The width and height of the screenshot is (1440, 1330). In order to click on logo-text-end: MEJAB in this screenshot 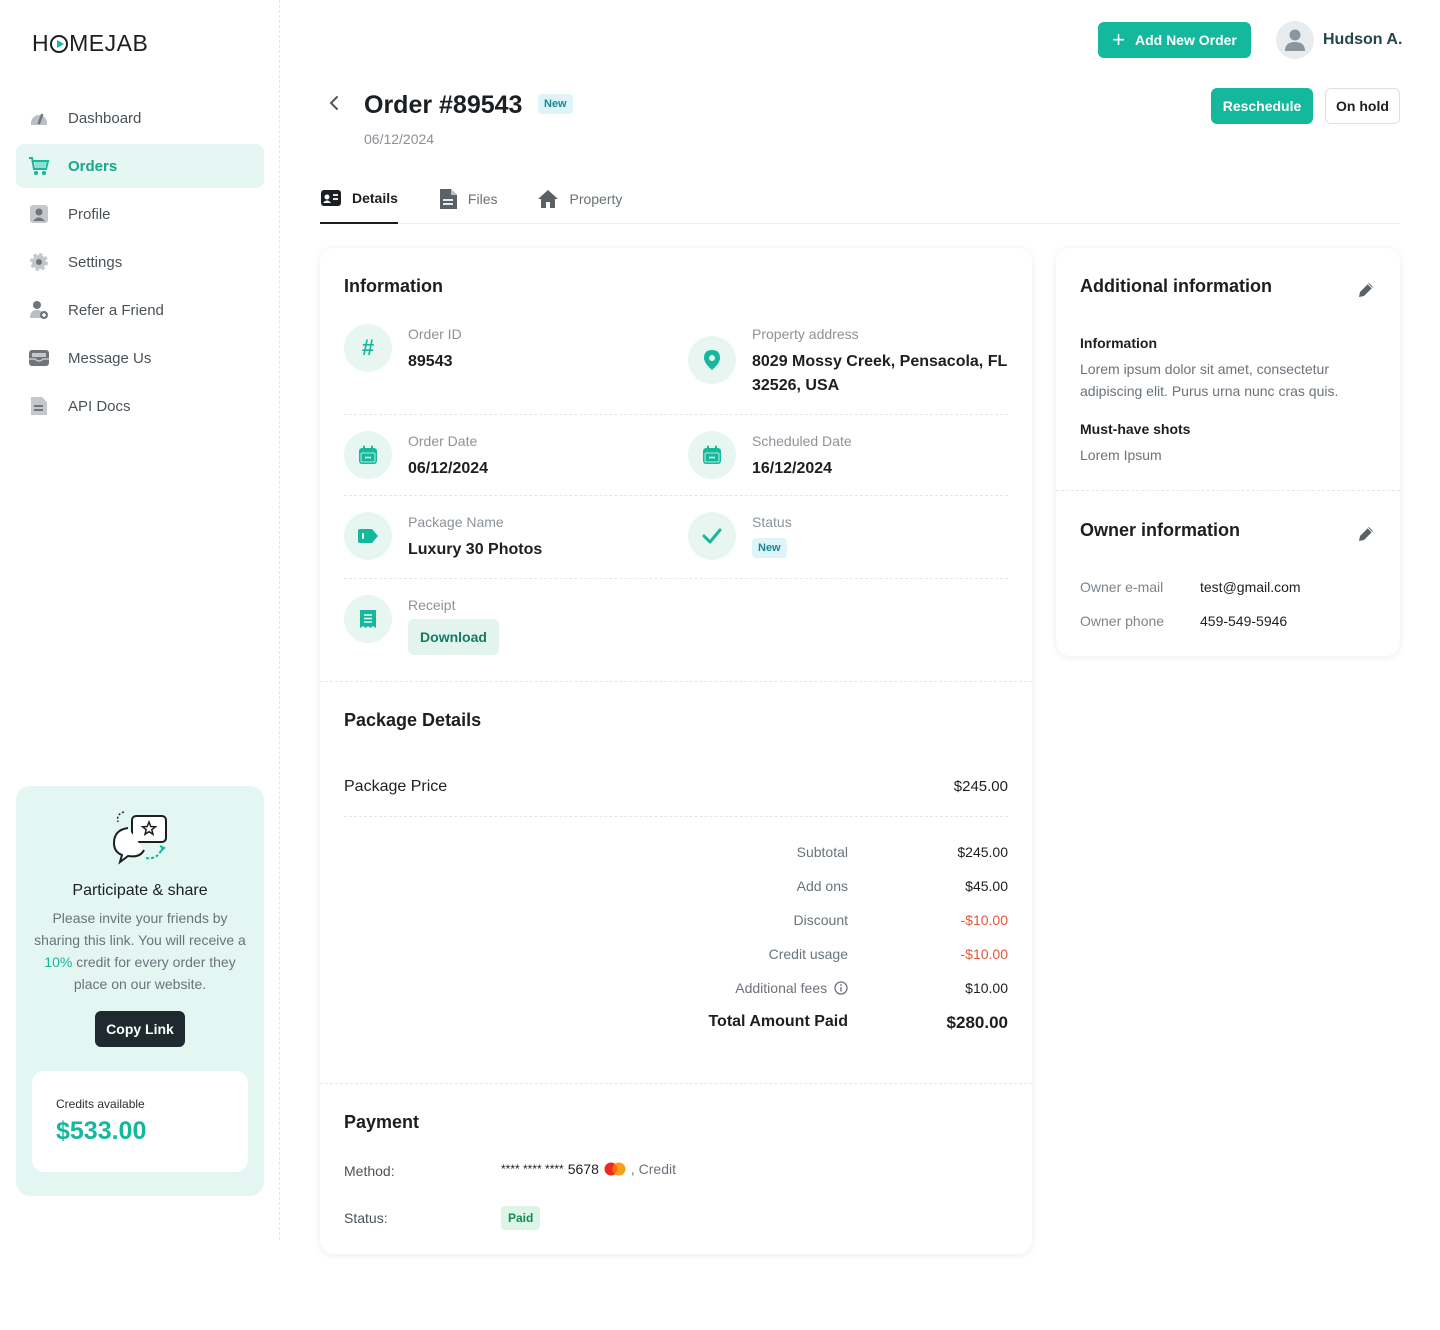, I will do `click(109, 43)`.